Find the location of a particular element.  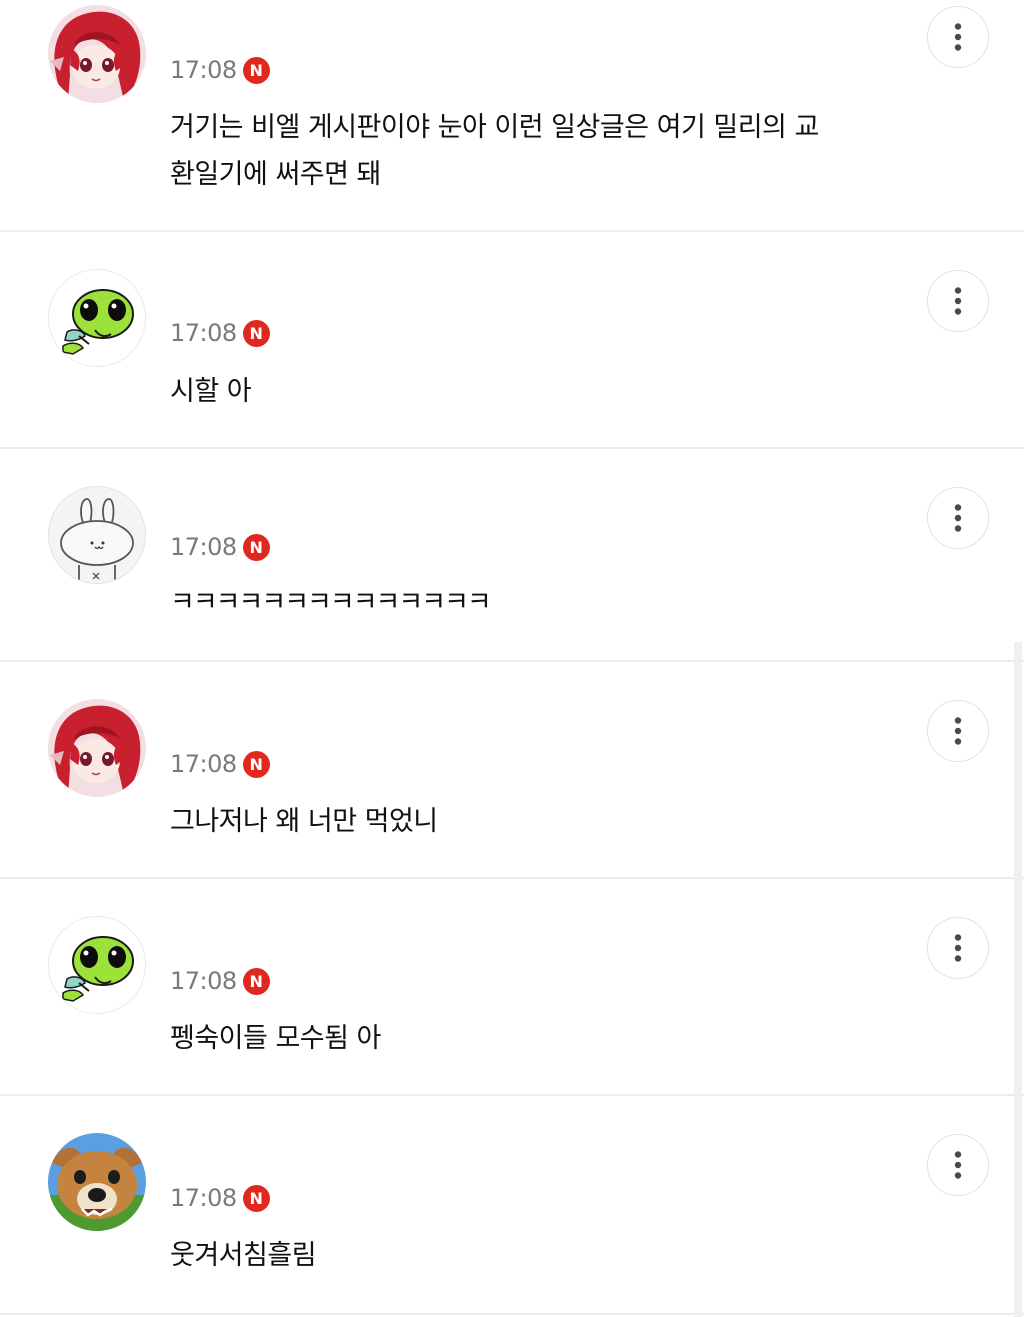

comment-text: 웃겨서침흘림 is located at coordinates (243, 1255).